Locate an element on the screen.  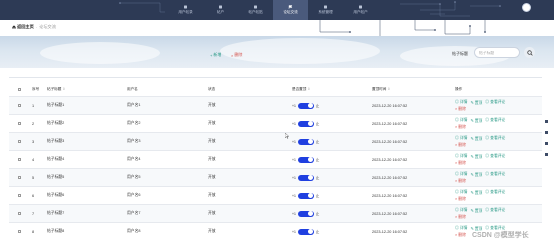
row-no: 8 is located at coordinates (33, 231).